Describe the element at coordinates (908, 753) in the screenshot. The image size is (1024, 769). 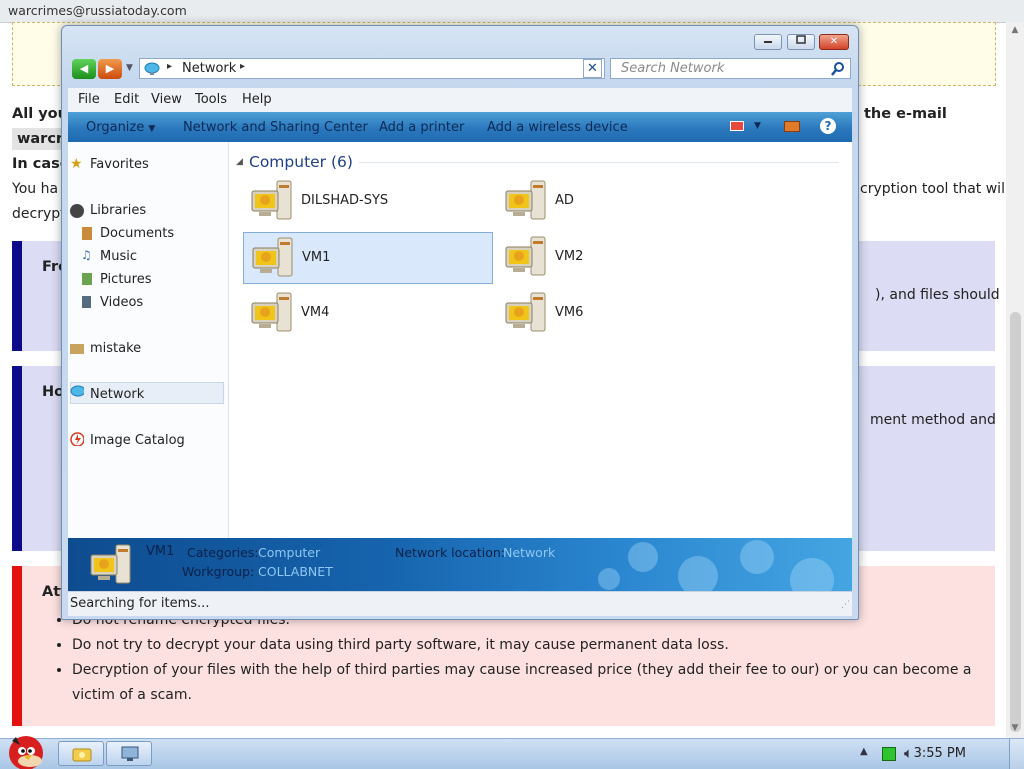
I see `volume-icon: 🔈︎` at that location.